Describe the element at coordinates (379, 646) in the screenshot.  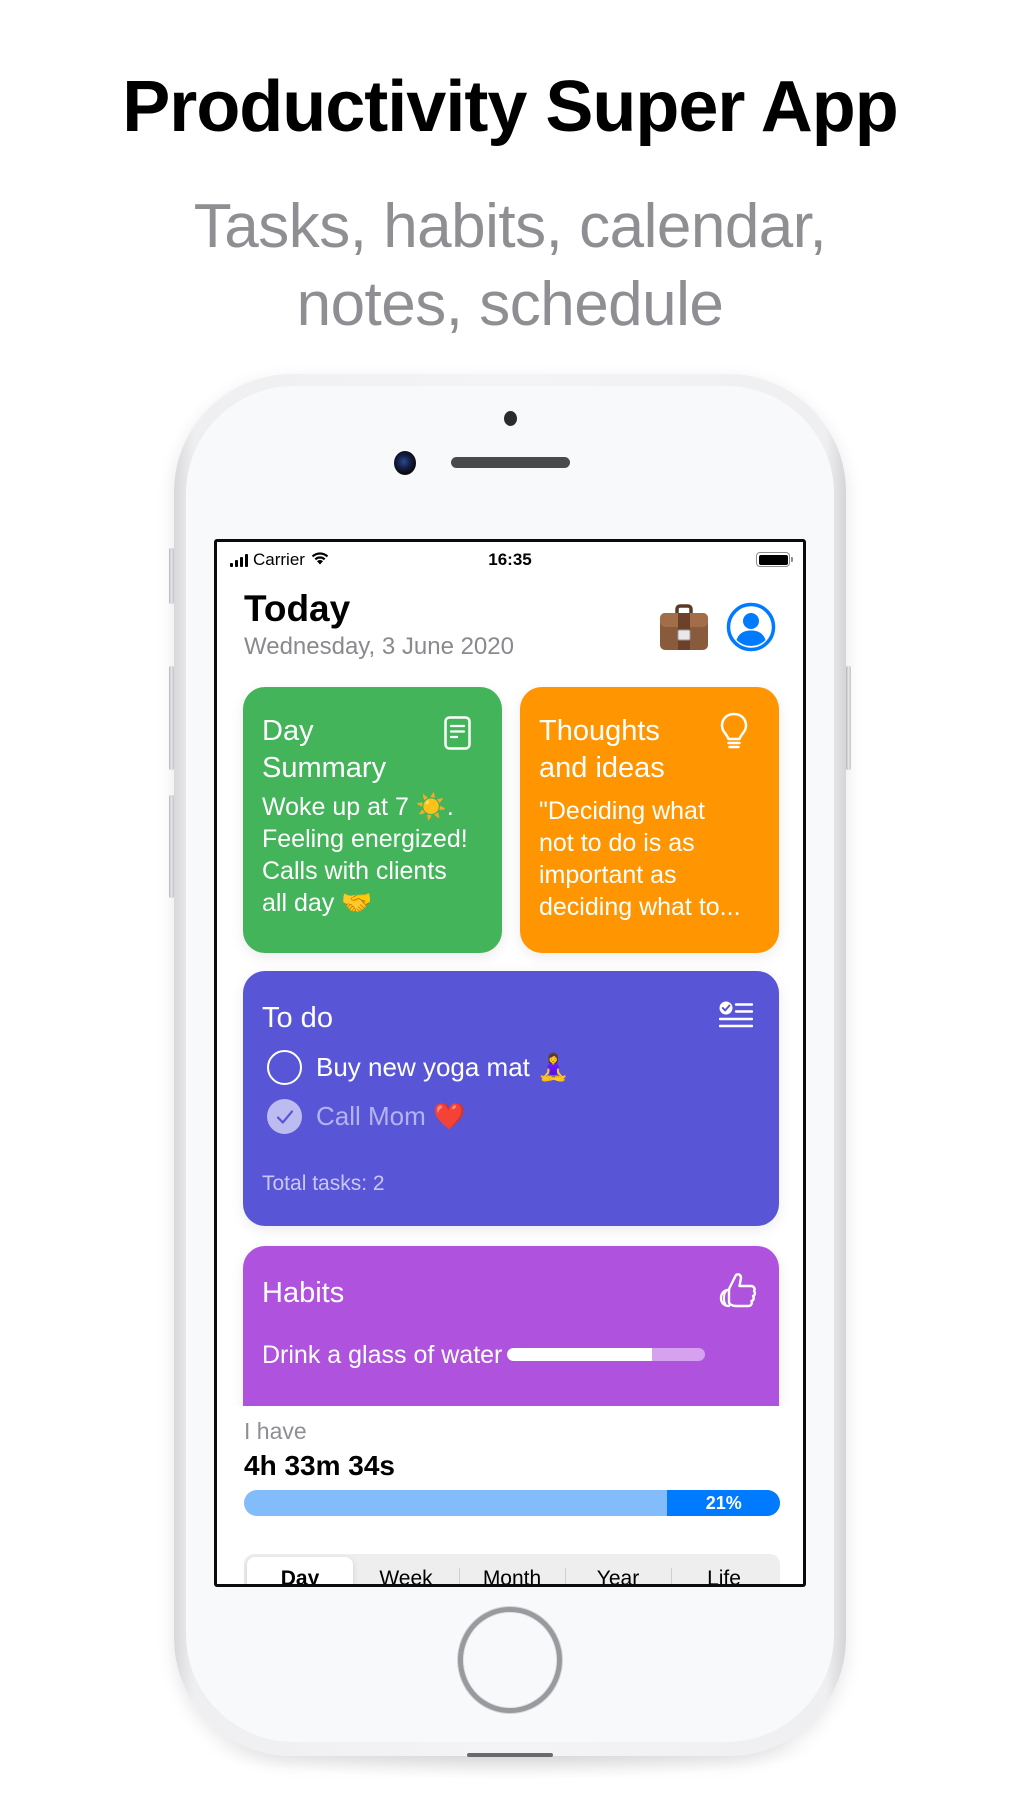
I see `page-date: Wednesday, 3 June 2020` at that location.